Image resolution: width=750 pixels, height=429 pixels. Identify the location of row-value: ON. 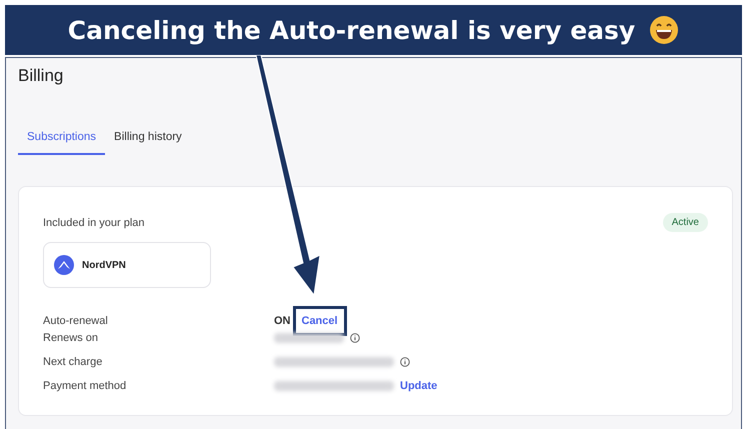
(282, 321).